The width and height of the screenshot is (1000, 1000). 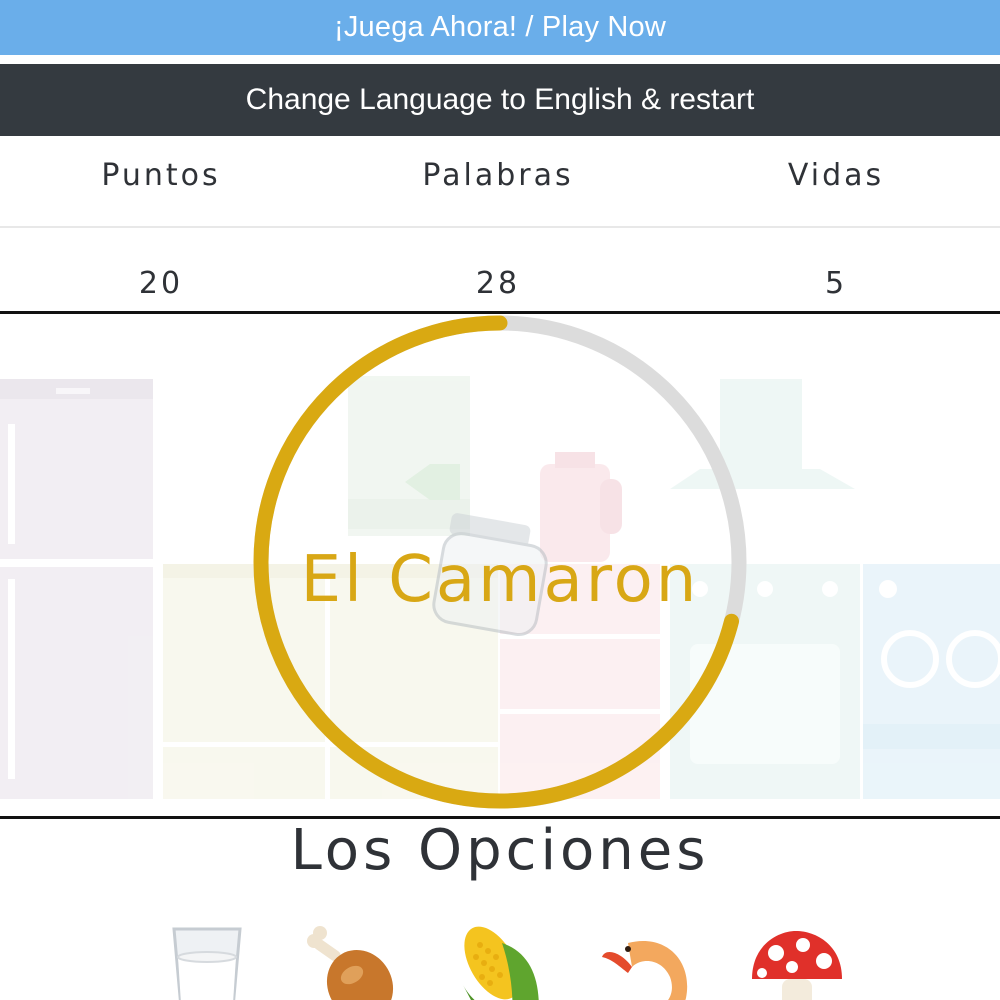 What do you see at coordinates (798, 961) in the screenshot?
I see `mushroom-icon` at bounding box center [798, 961].